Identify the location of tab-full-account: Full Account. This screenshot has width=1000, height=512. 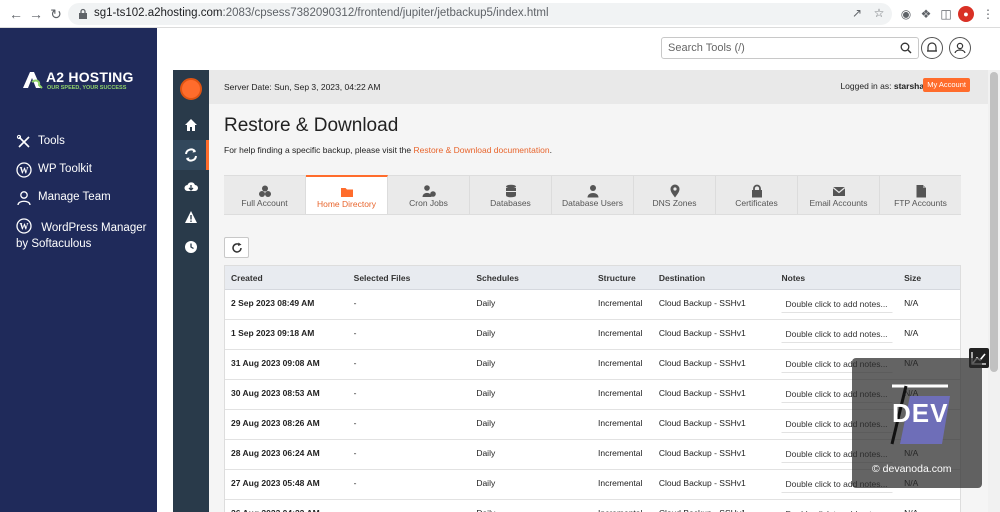
(265, 195).